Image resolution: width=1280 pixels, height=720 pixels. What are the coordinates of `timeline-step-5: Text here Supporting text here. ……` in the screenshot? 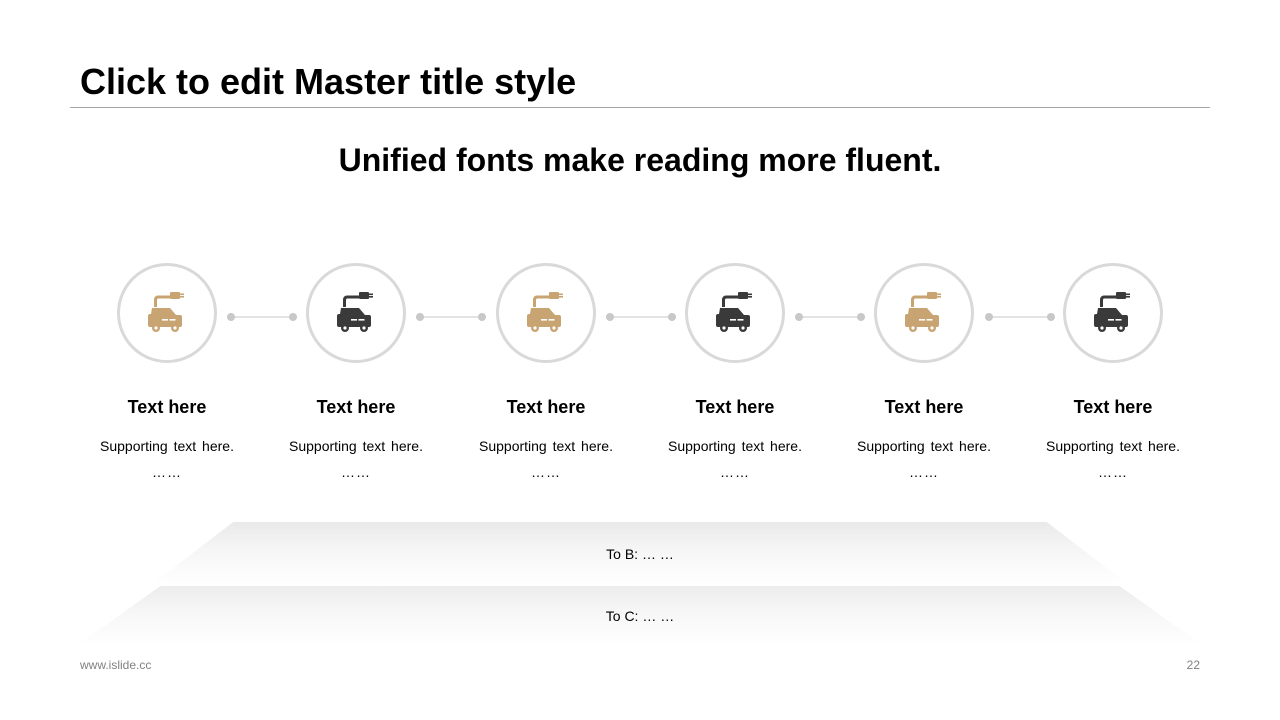 It's located at (924, 371).